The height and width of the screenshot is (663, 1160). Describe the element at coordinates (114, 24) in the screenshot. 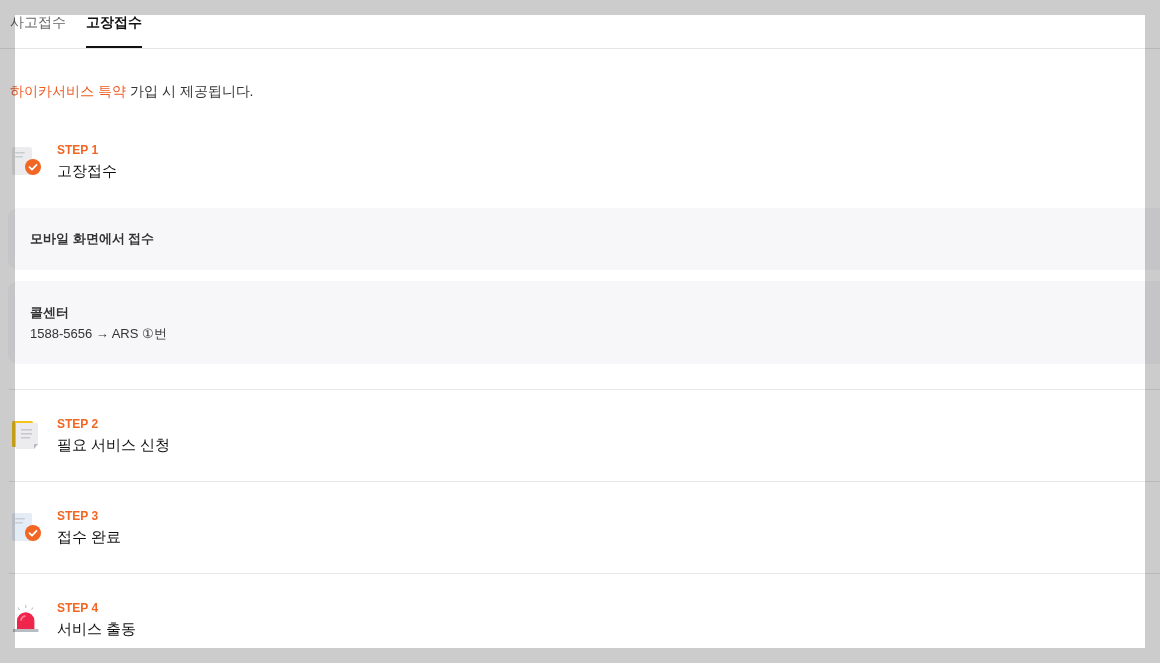

I see `tab: 고장접수` at that location.